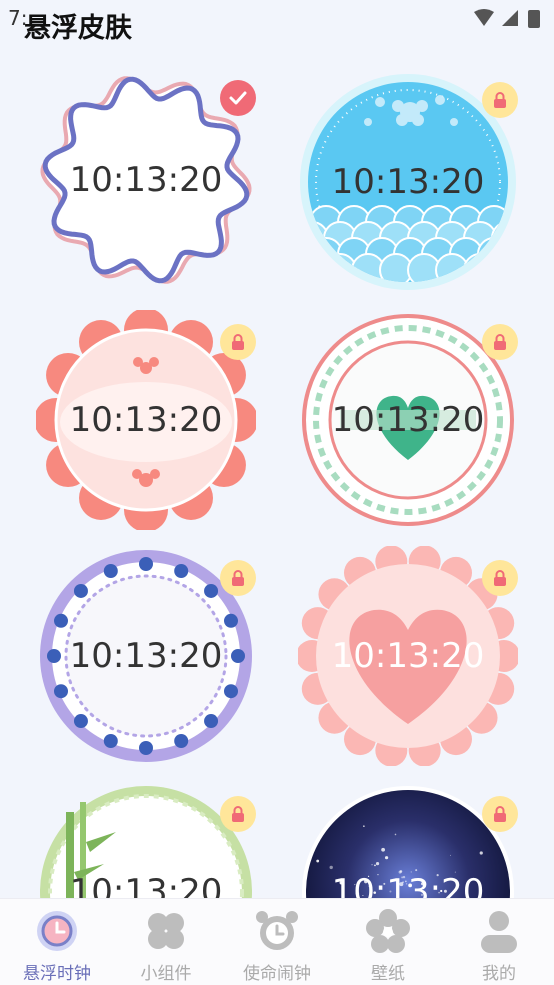 This screenshot has width=554, height=985. I want to click on tab-floating-clock: 悬浮时钟, so click(57, 945).